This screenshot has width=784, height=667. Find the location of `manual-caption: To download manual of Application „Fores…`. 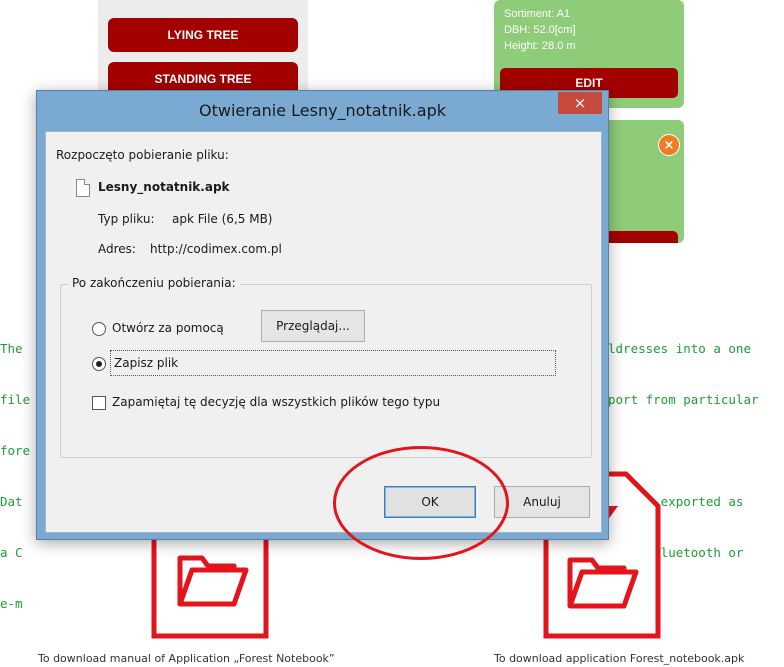

manual-caption: To download manual of Application „Fores… is located at coordinates (186, 658).